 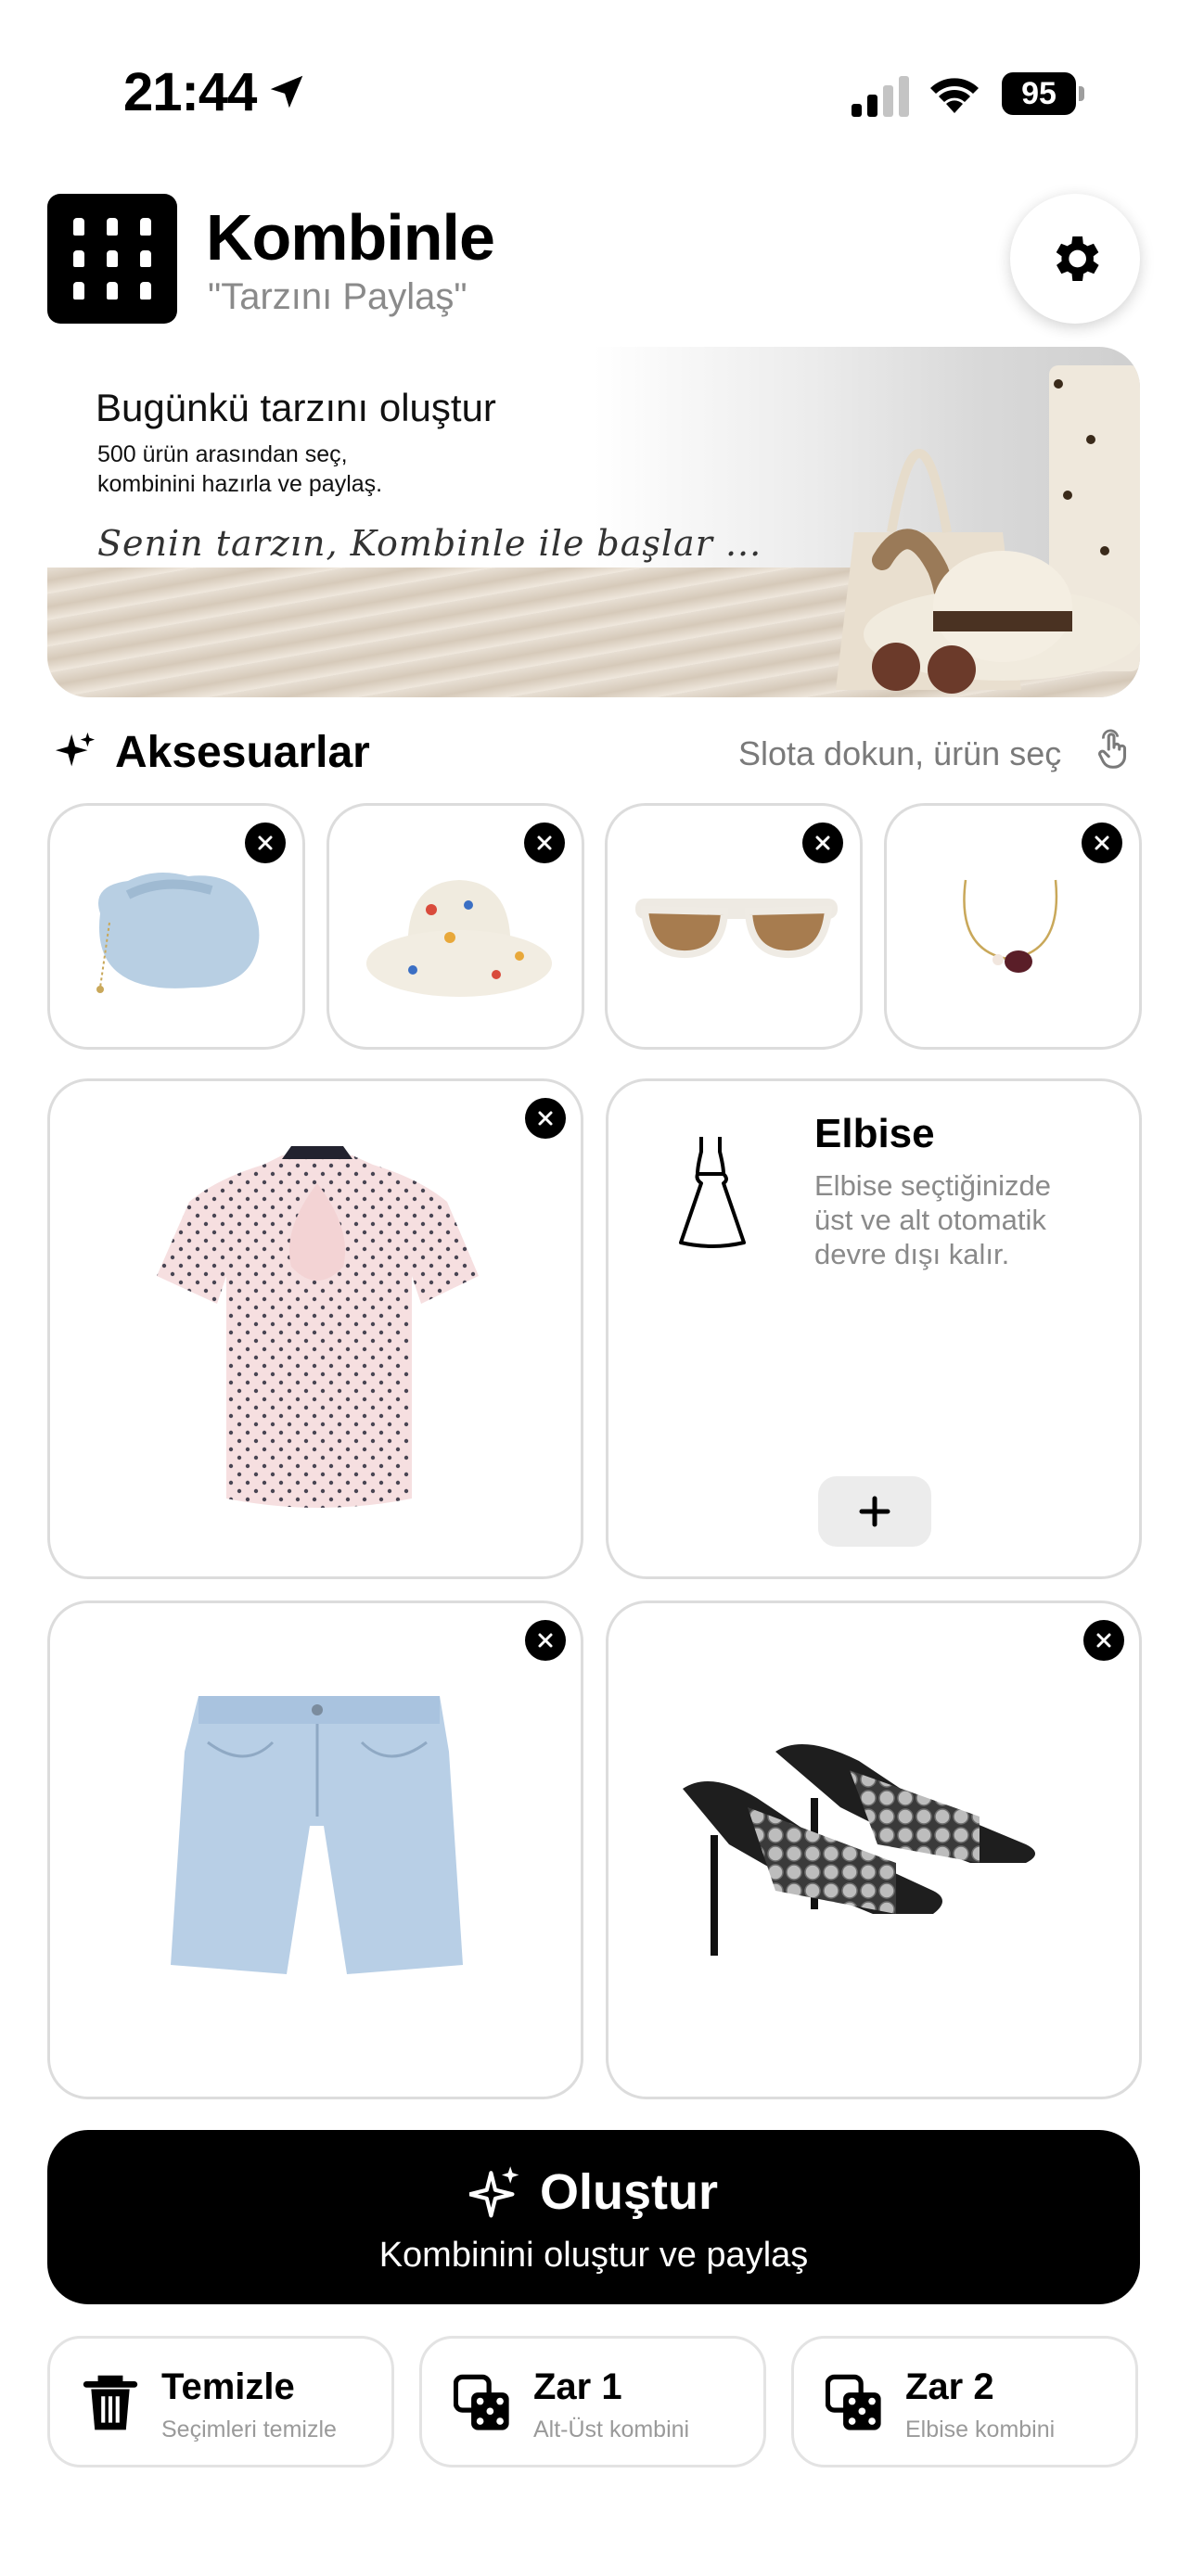 I want to click on banner-subtitle-line1: 500 ürün arasından seç,, so click(x=222, y=454).